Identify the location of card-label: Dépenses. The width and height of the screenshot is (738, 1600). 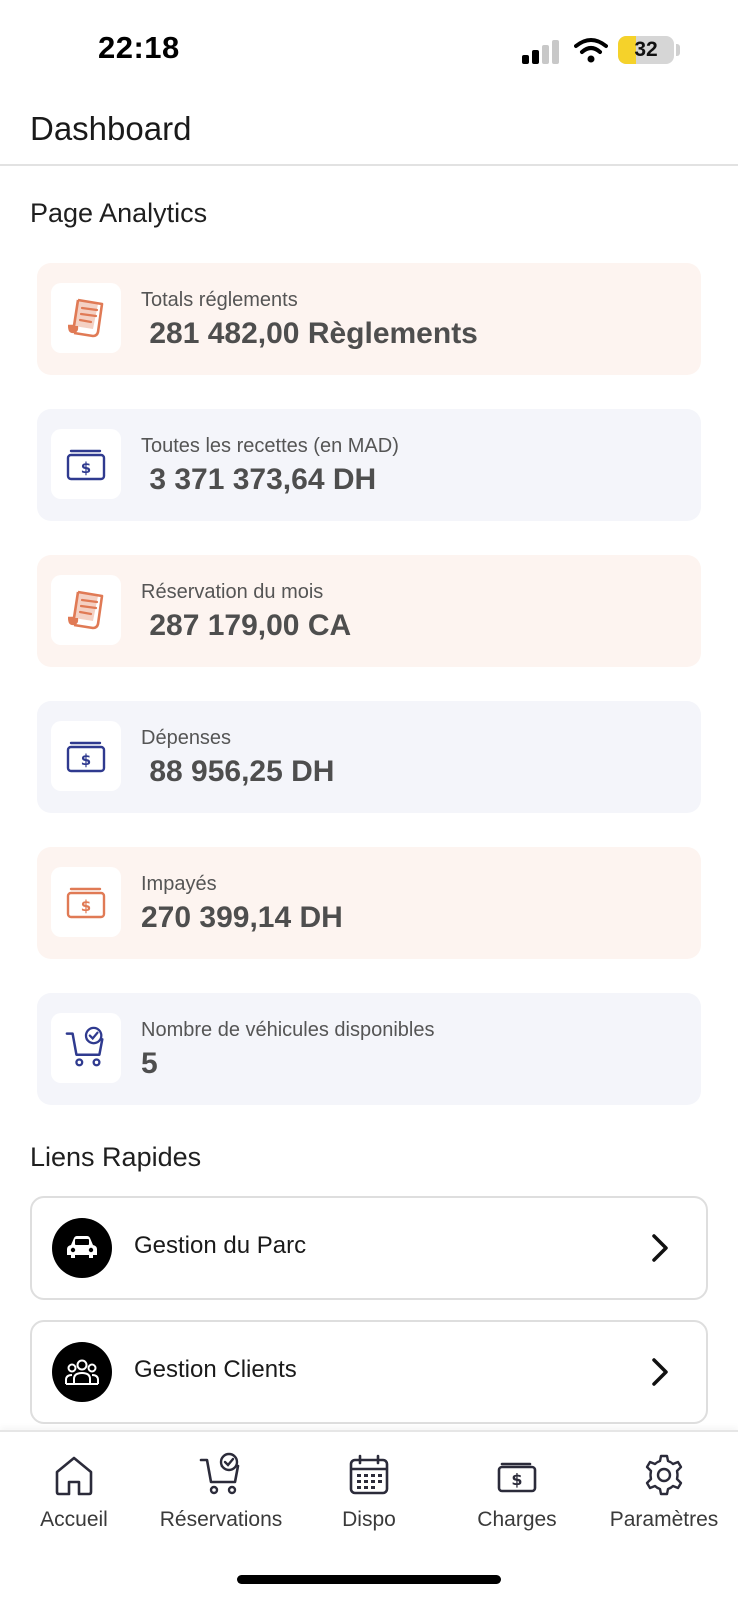
(186, 738).